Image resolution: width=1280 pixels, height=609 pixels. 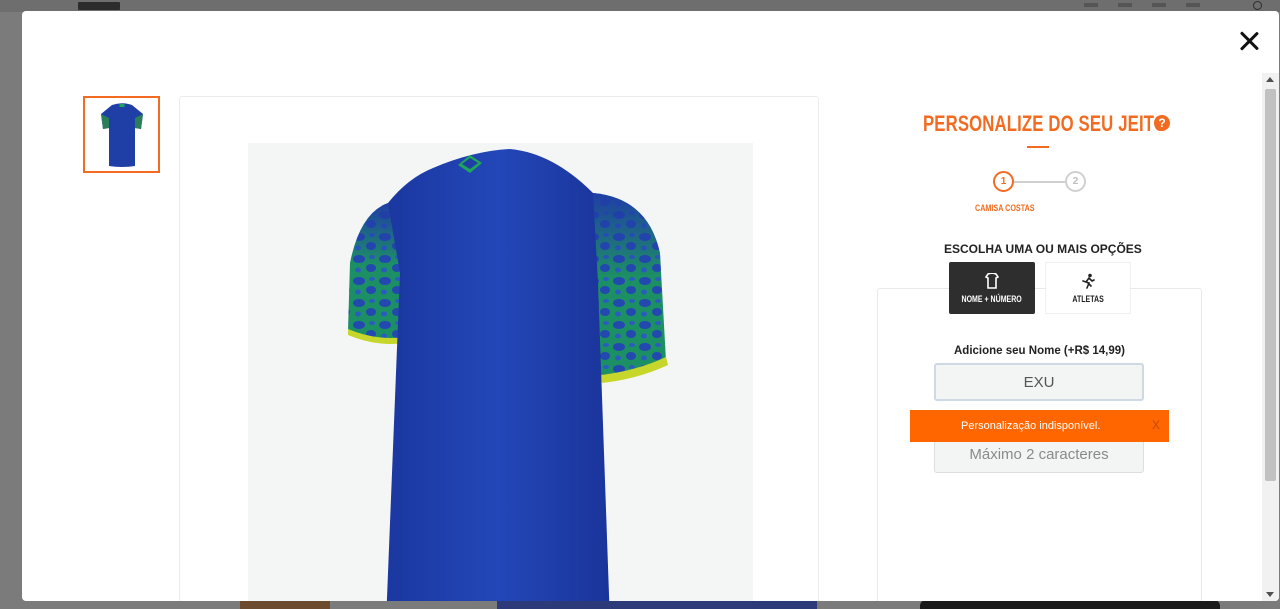 What do you see at coordinates (1088, 298) in the screenshot?
I see `option-athletes-label: ATLETAS` at bounding box center [1088, 298].